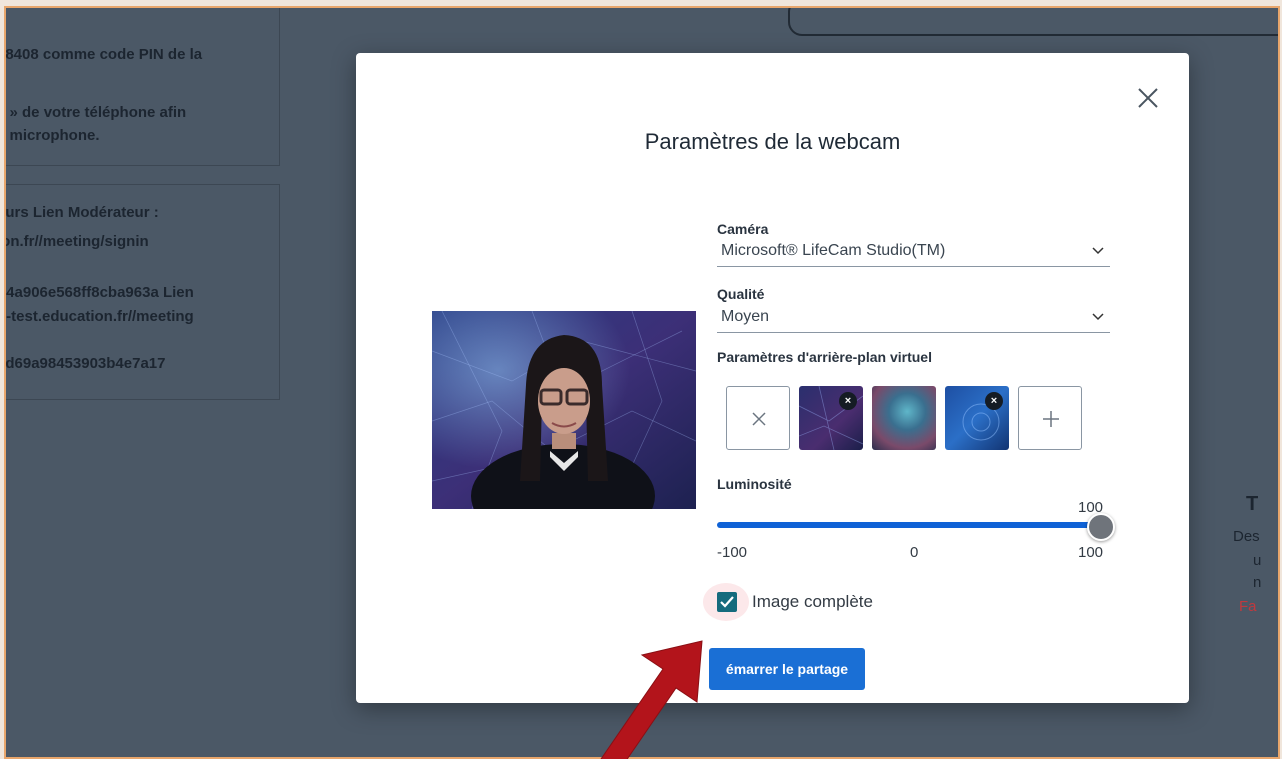 Image resolution: width=1282 pixels, height=759 pixels. Describe the element at coordinates (824, 357) in the screenshot. I see `virtual-background-label: Paramètres d'arrière-plan virtuel` at that location.